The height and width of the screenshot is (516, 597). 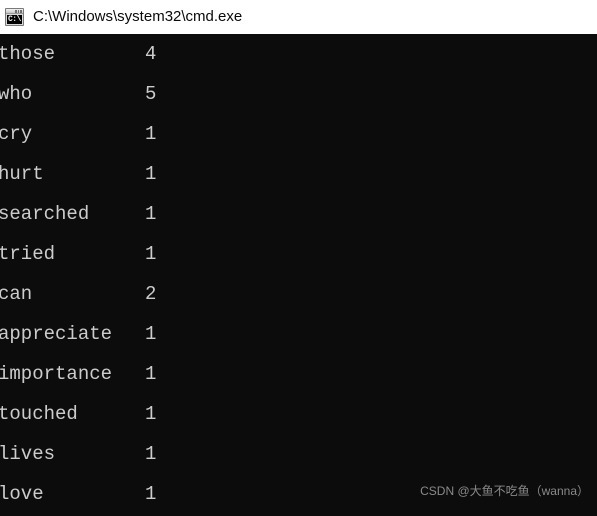 I want to click on console-row: who 5, so click(x=298, y=94).